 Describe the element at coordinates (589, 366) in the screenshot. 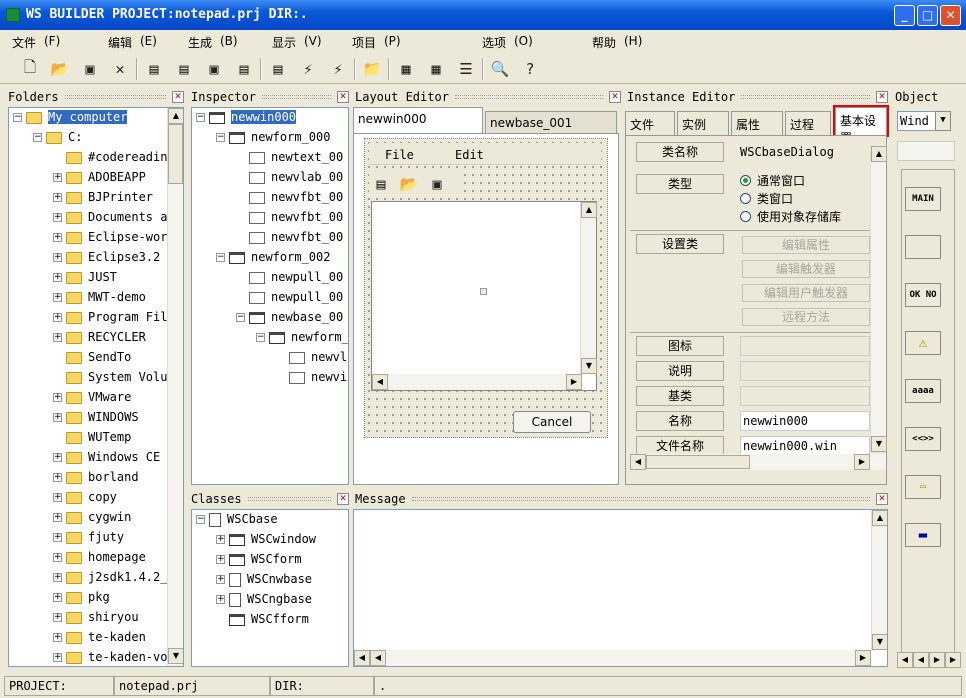

I see `scroll-down-button: ▼` at that location.